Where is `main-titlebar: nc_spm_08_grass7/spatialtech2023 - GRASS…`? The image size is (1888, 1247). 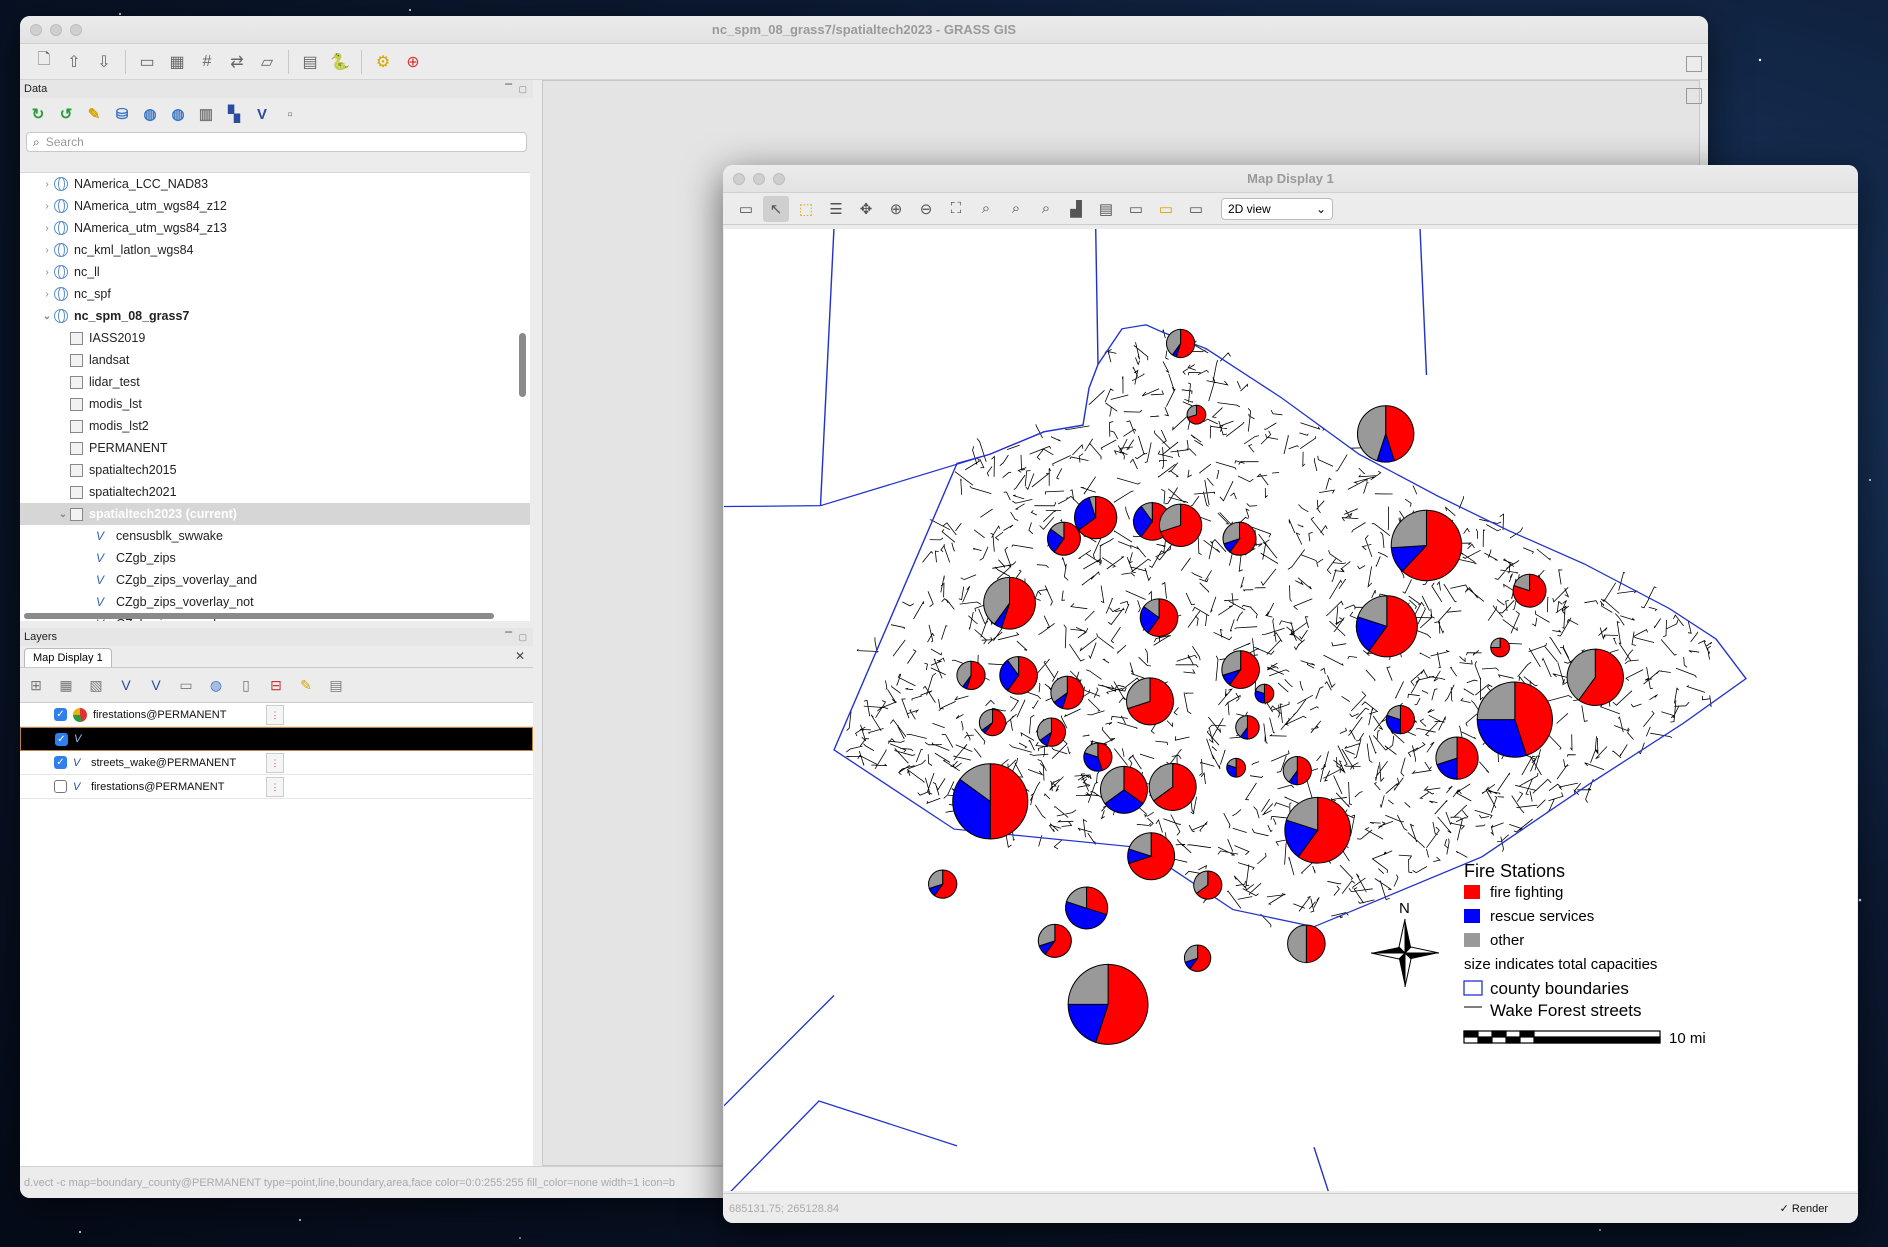
main-titlebar: nc_spm_08_grass7/spatialtech2023 - GRASS… is located at coordinates (864, 30).